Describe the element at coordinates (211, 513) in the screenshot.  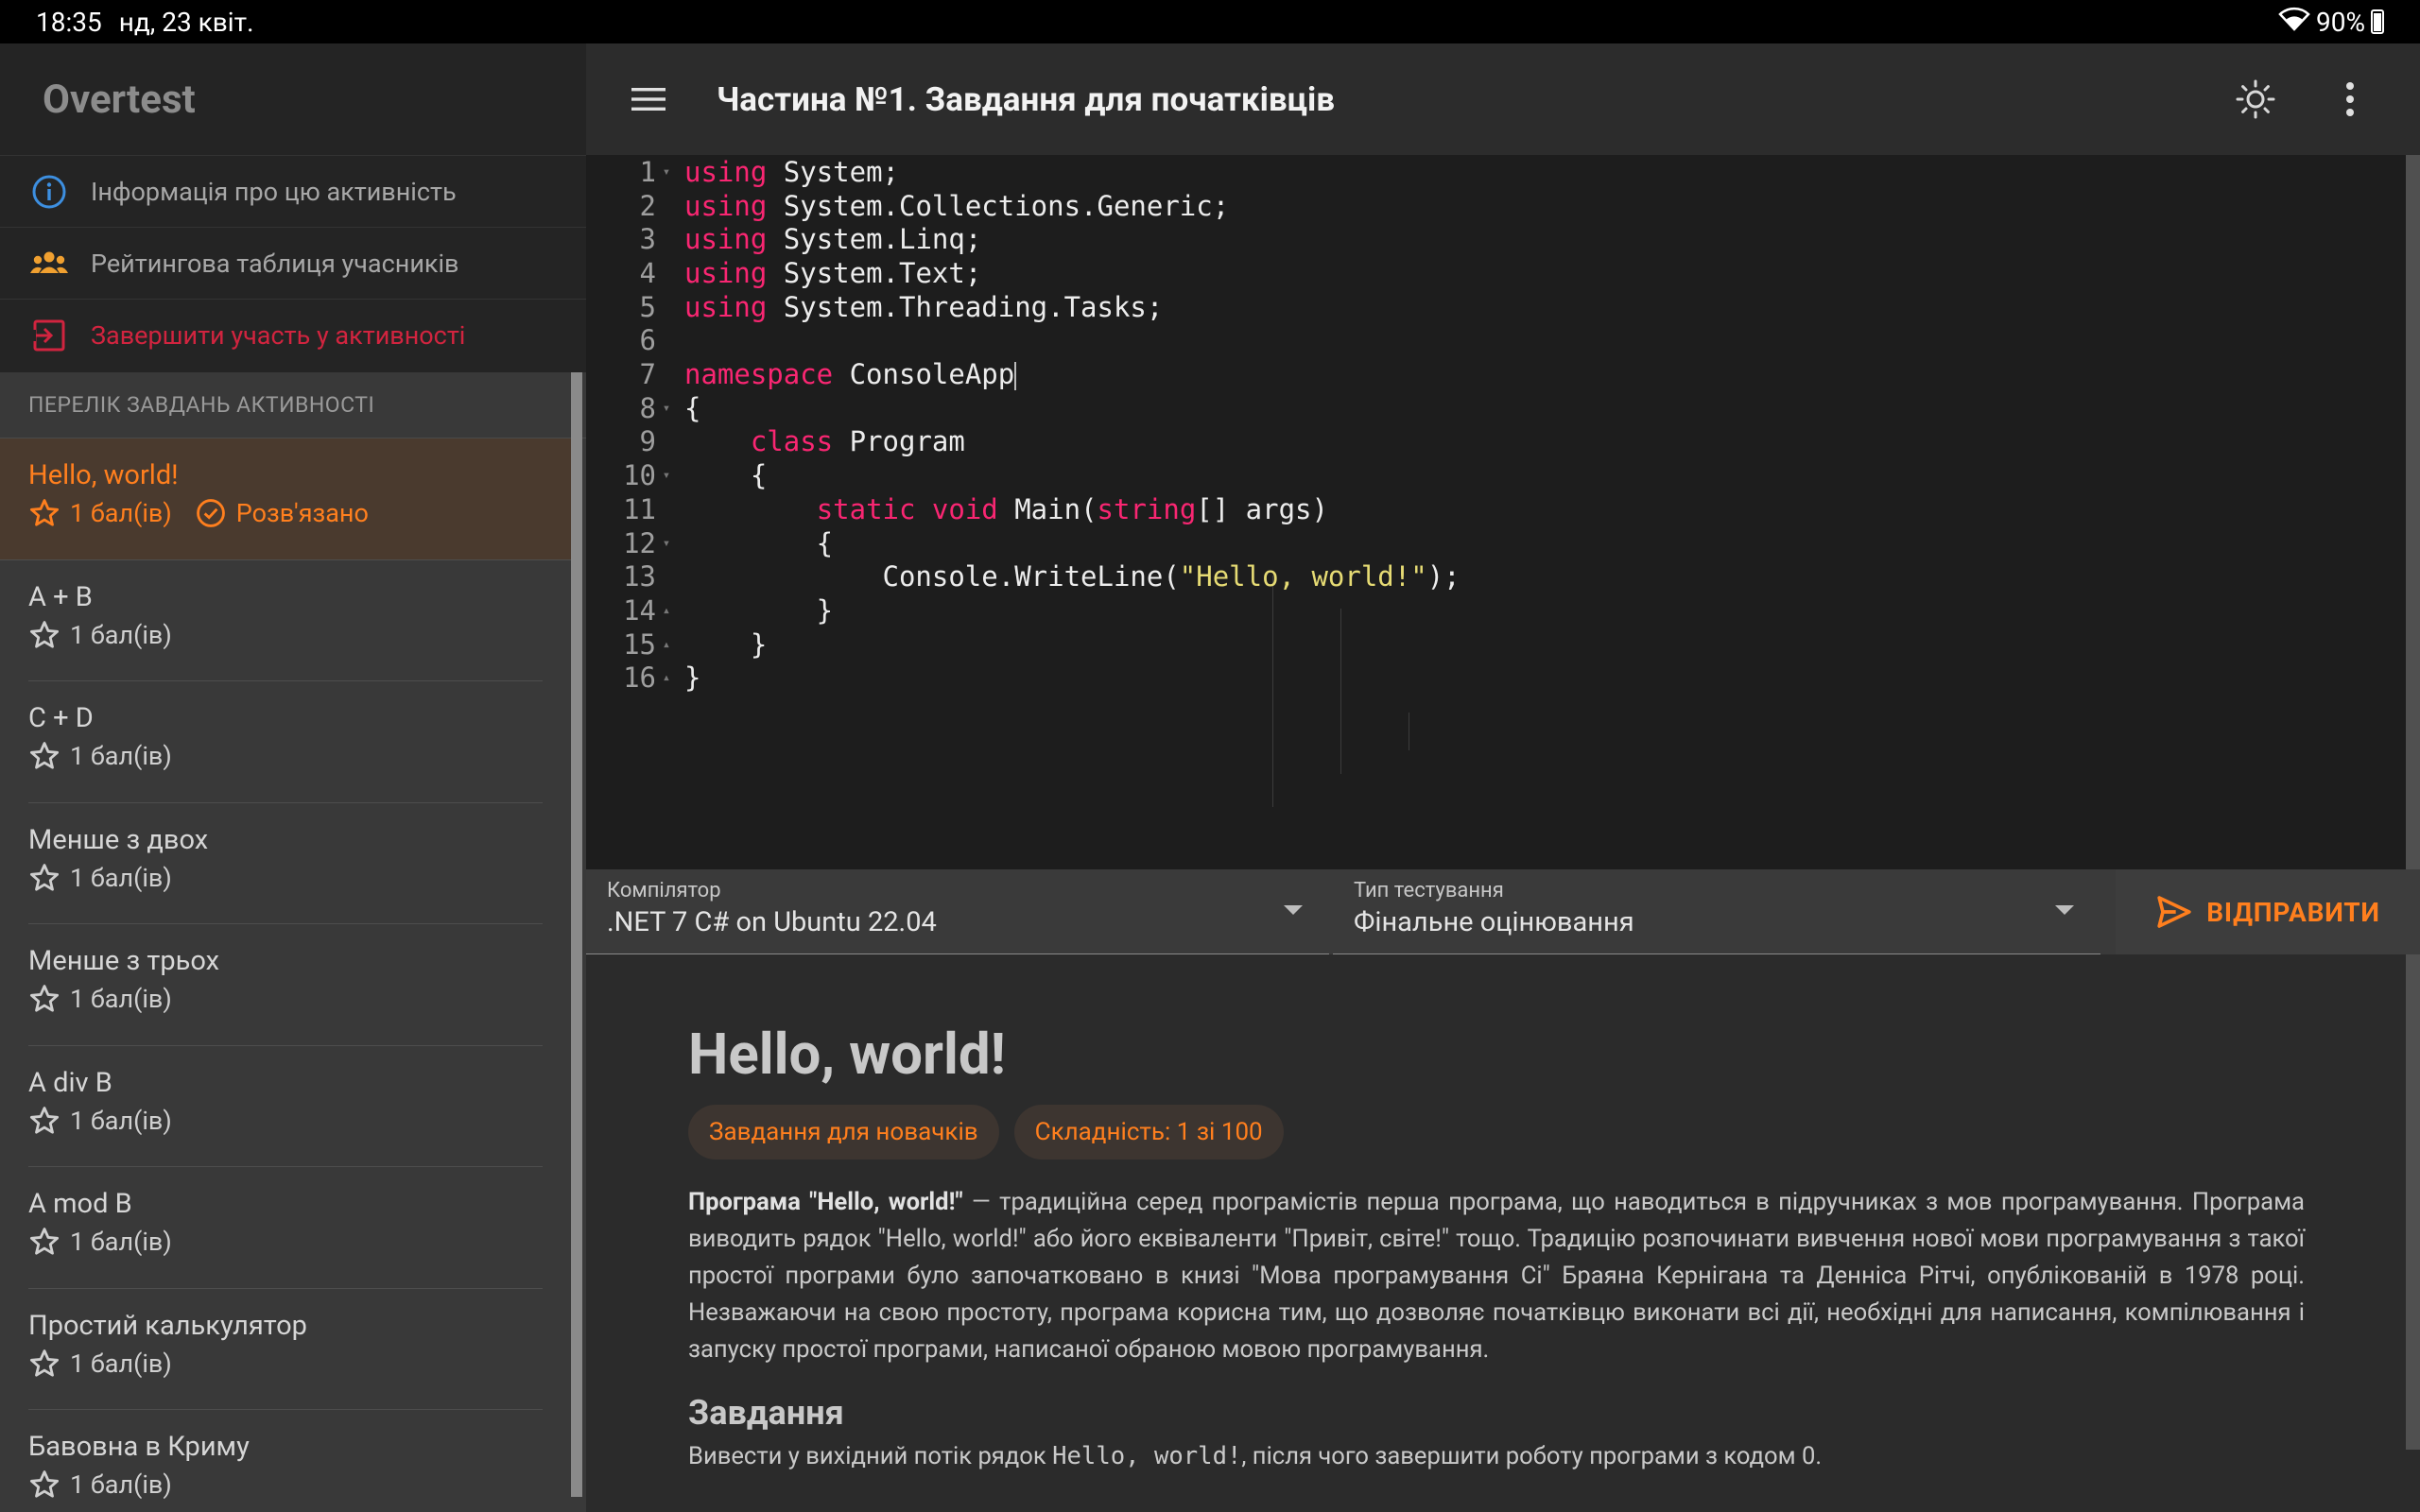
I see `check-circle-icon` at that location.